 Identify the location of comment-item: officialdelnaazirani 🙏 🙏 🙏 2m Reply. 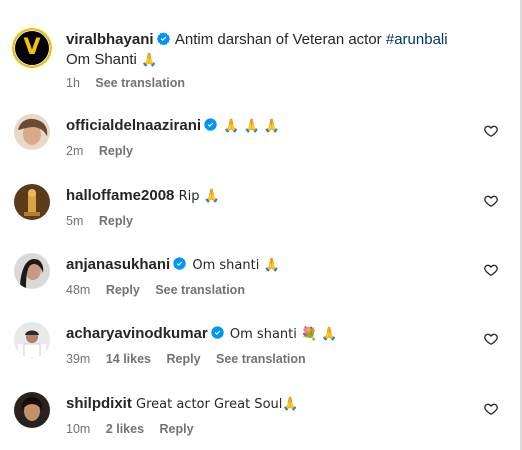
(258, 145).